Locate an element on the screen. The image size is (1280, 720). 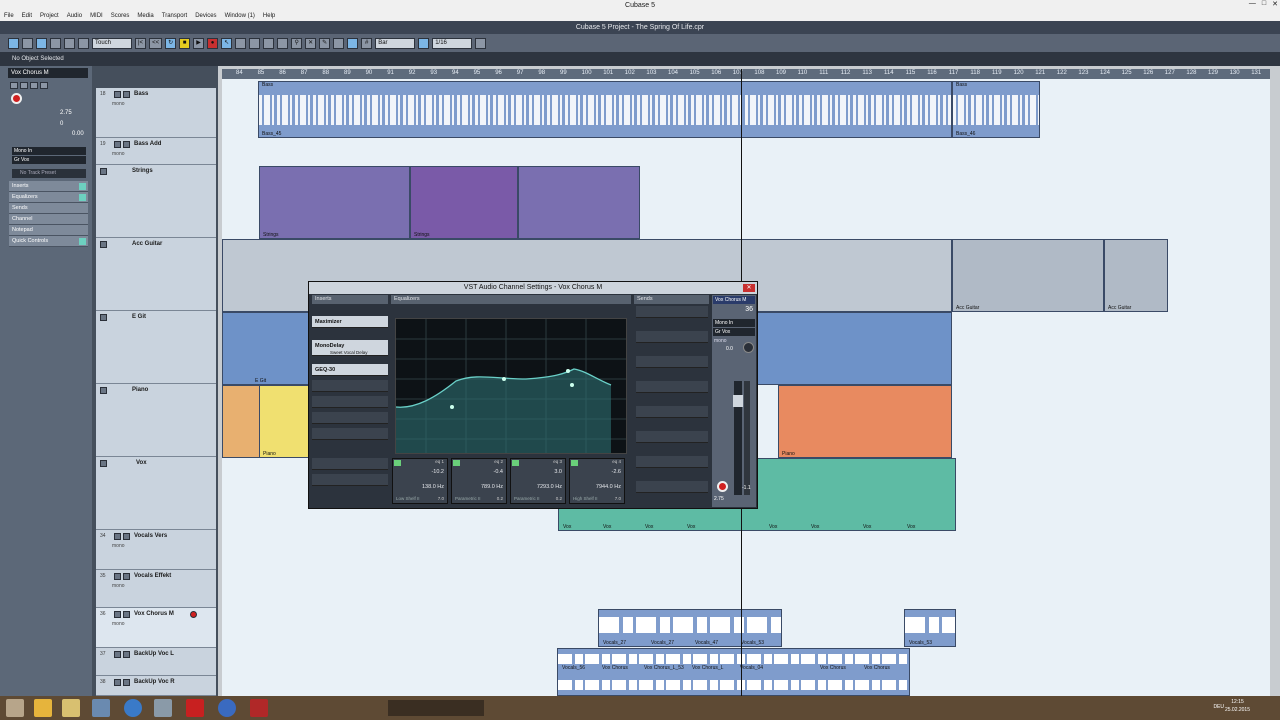
read-icon is located at coordinates (34, 85).